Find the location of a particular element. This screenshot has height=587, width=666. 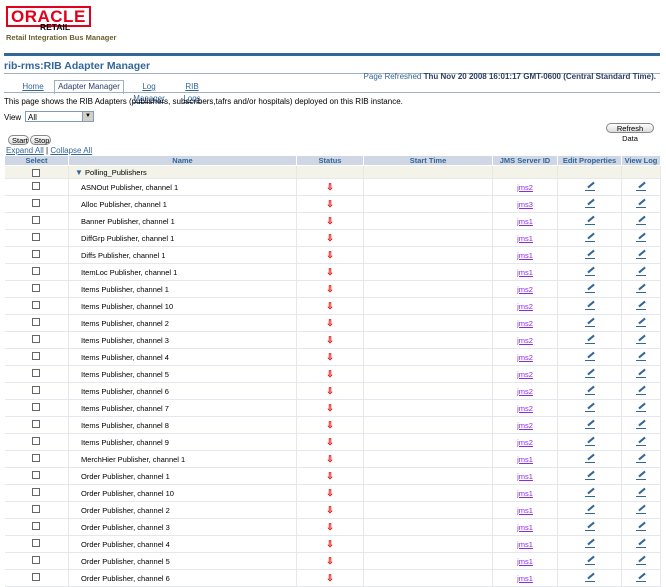

column-header-start-time: Start Time is located at coordinates (428, 160).